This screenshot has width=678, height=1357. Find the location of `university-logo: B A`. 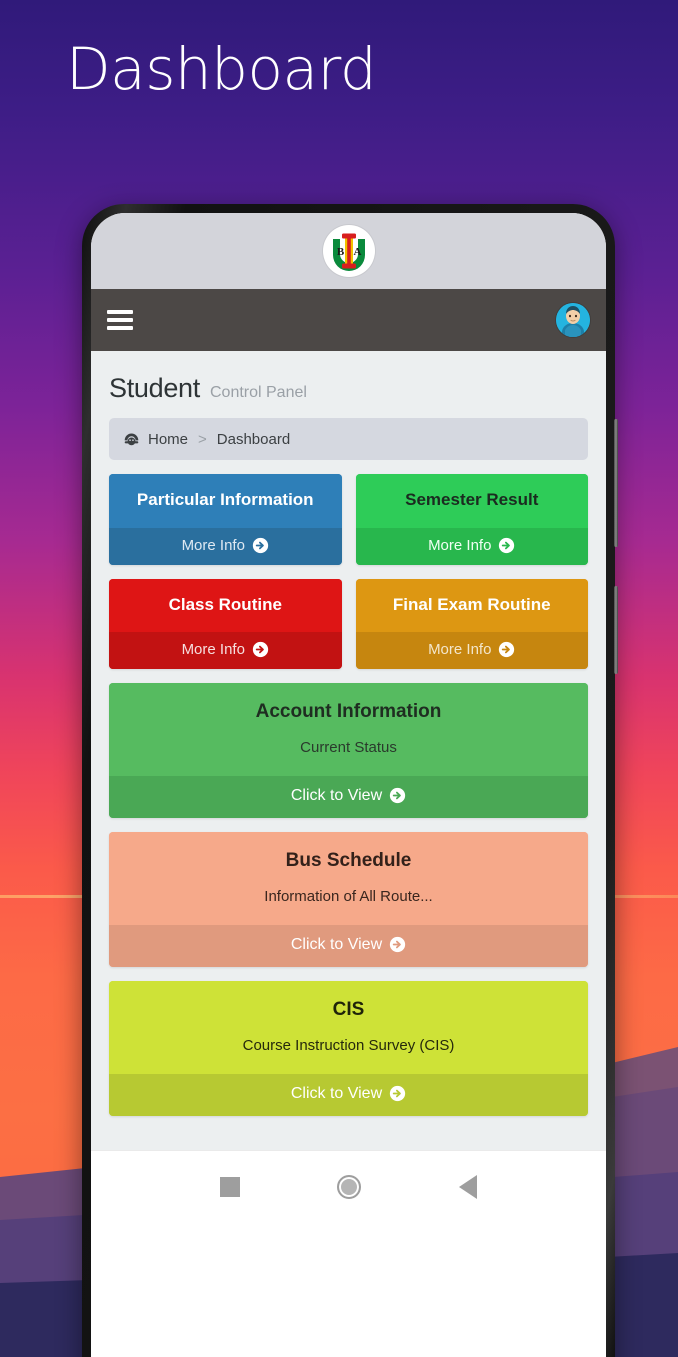

university-logo: B A is located at coordinates (348, 251).